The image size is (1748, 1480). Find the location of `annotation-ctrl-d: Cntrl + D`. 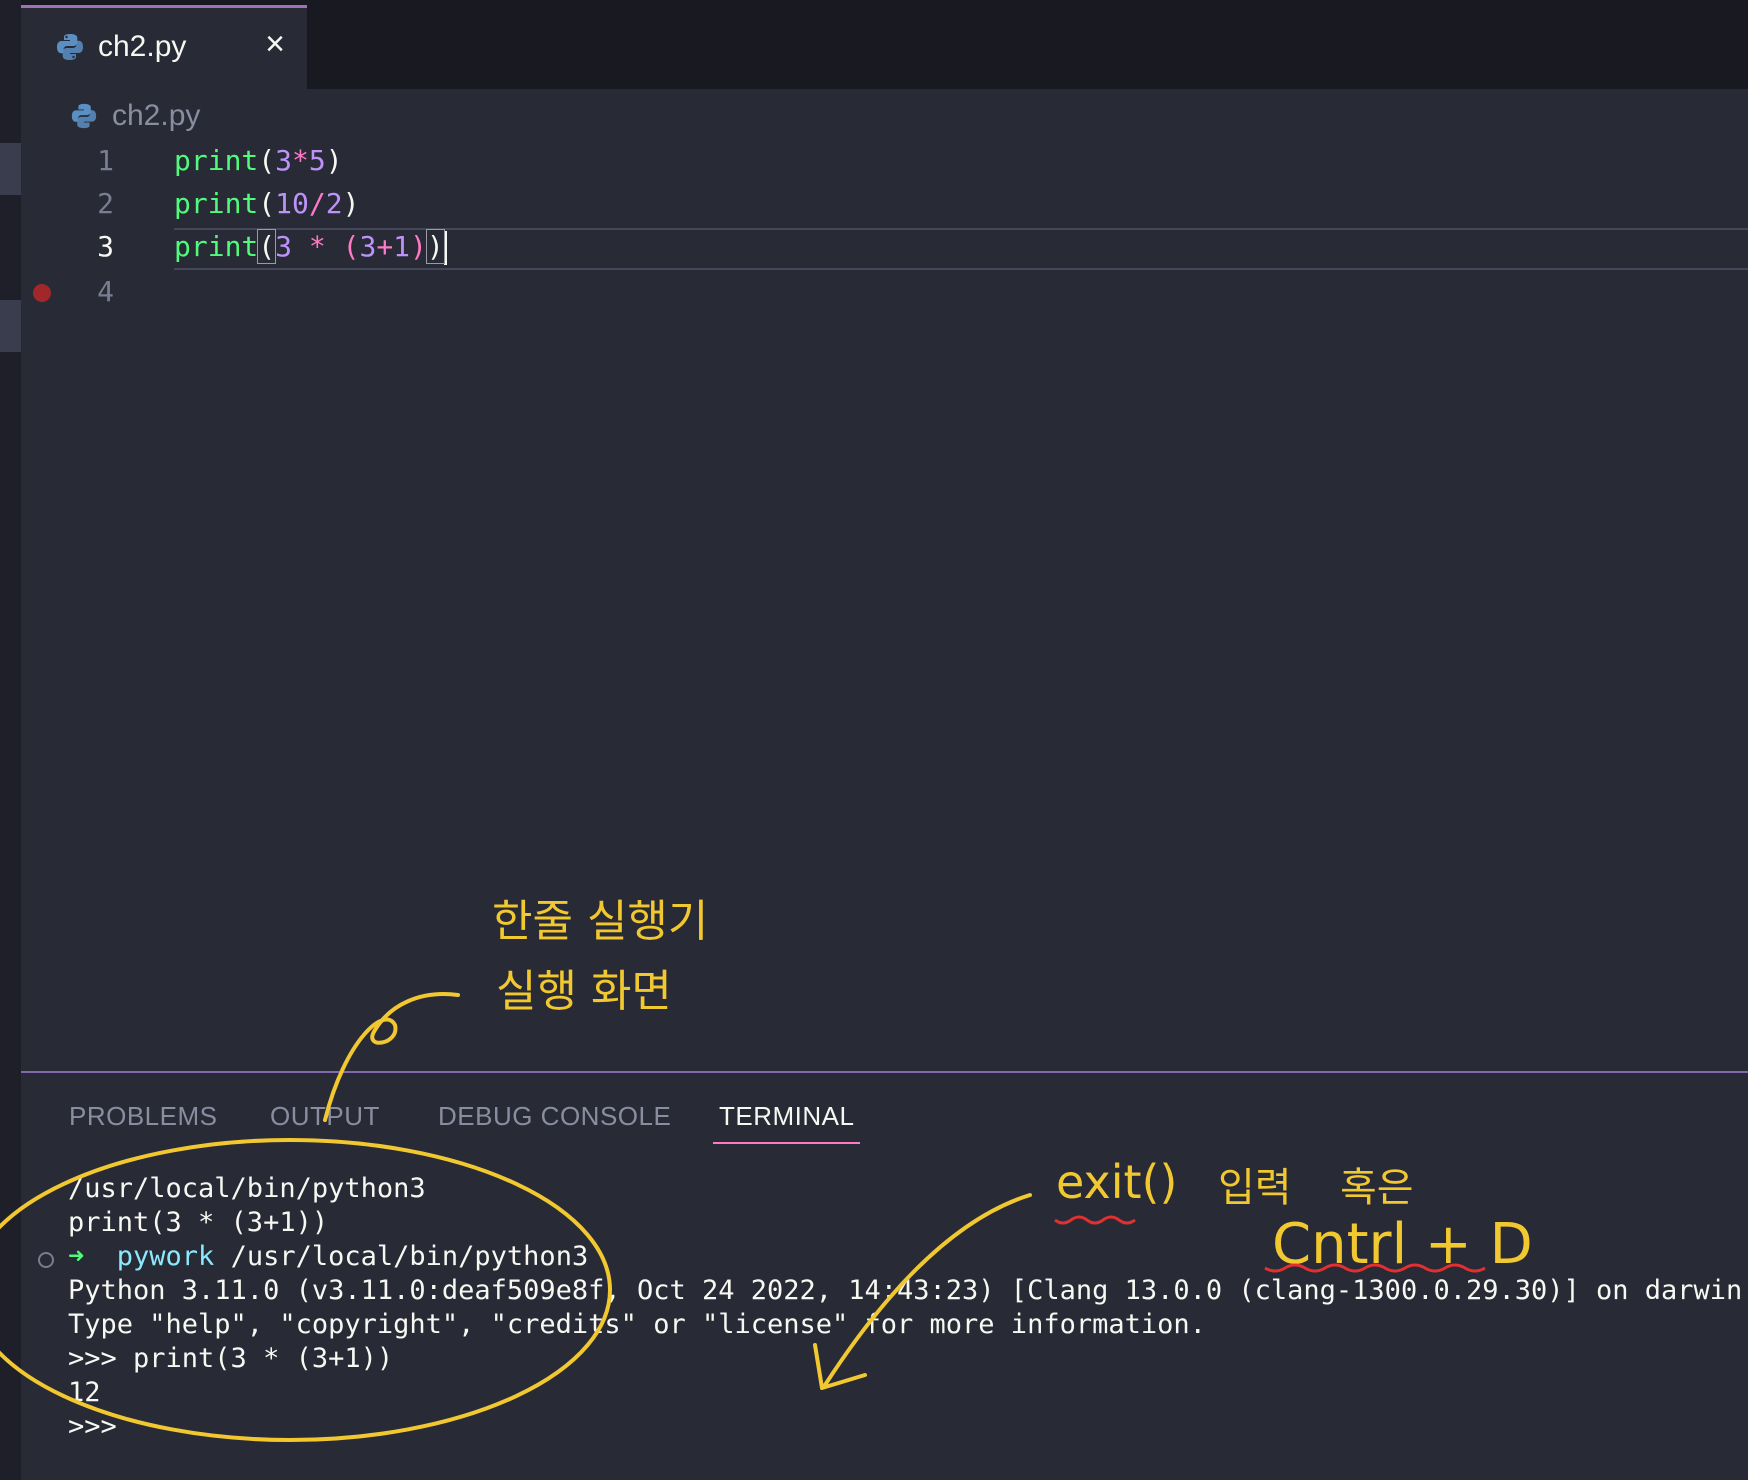

annotation-ctrl-d: Cntrl + D is located at coordinates (1402, 1244).